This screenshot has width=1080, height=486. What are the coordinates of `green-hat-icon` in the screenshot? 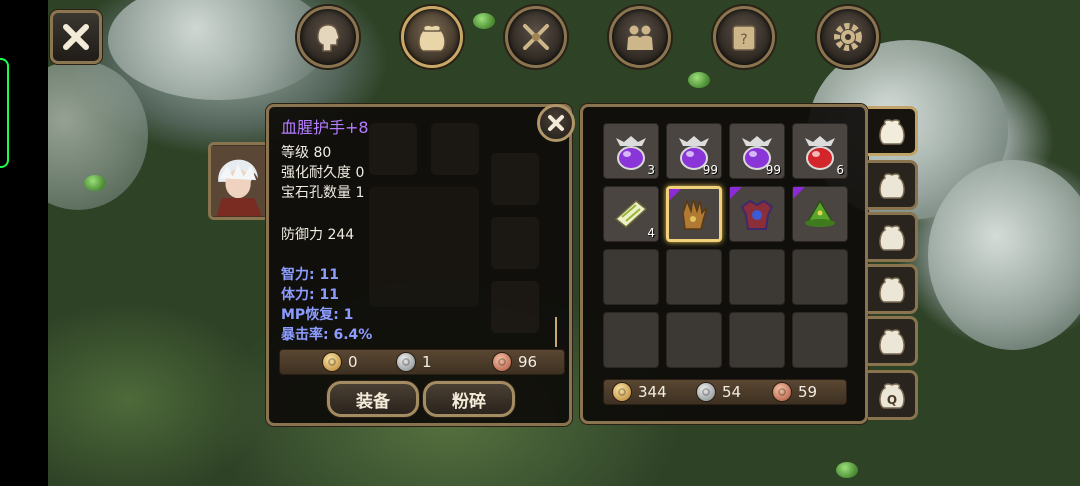 It's located at (820, 213).